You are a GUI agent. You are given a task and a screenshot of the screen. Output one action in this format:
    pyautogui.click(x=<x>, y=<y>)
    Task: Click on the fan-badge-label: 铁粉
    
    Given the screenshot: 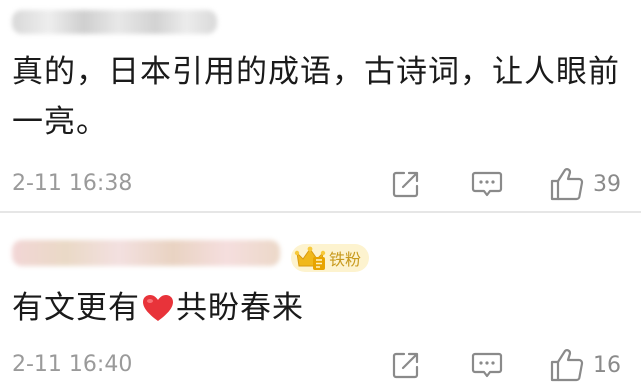 What is the action you would take?
    pyautogui.click(x=345, y=259)
    